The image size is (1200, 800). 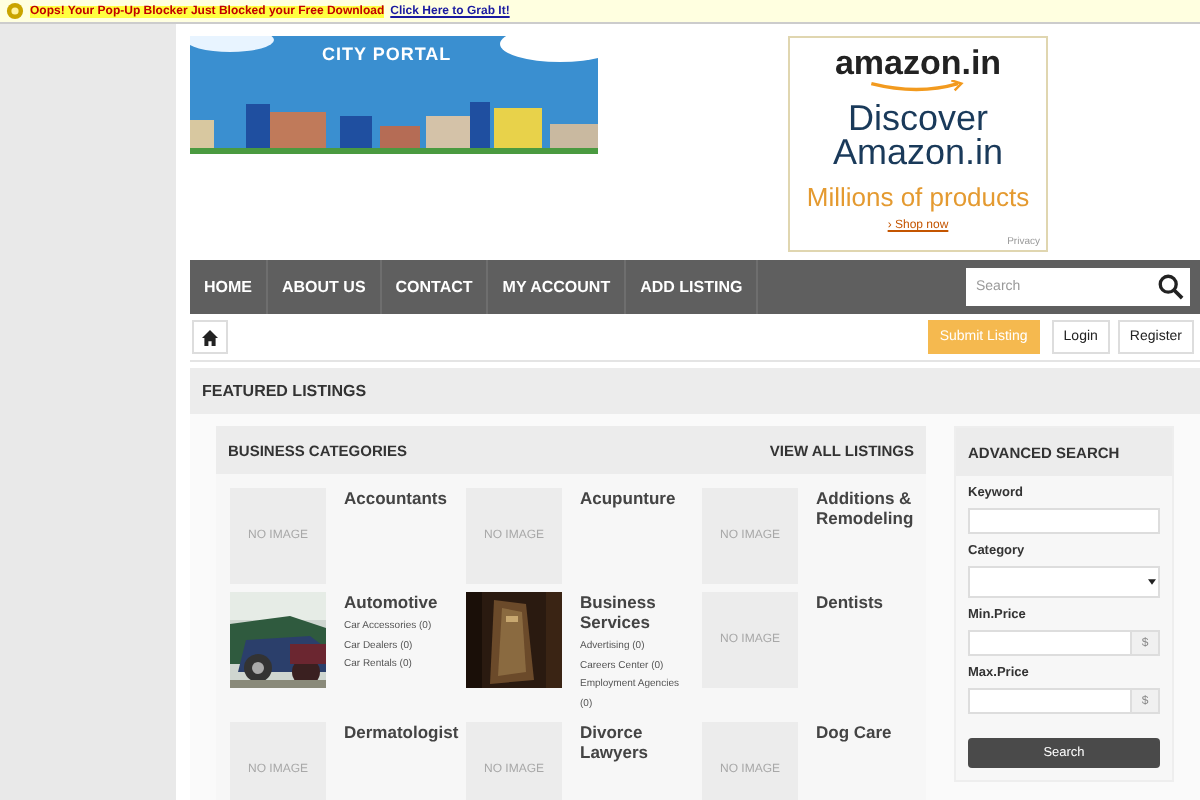 What do you see at coordinates (557, 287) in the screenshot?
I see `nav-item: MY ACCOUNT` at bounding box center [557, 287].